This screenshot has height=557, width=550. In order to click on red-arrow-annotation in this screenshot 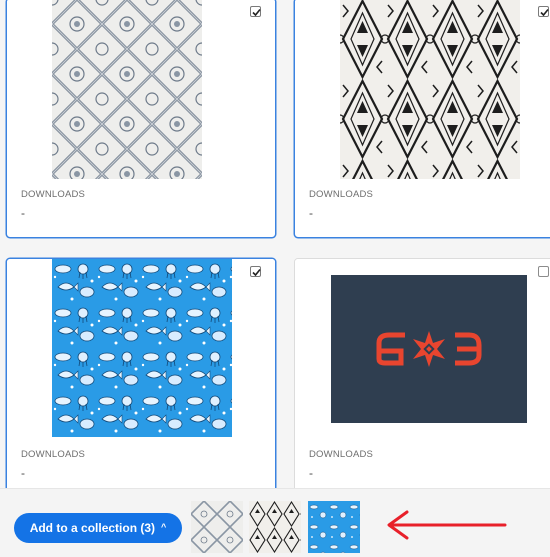, I will do `click(447, 525)`.